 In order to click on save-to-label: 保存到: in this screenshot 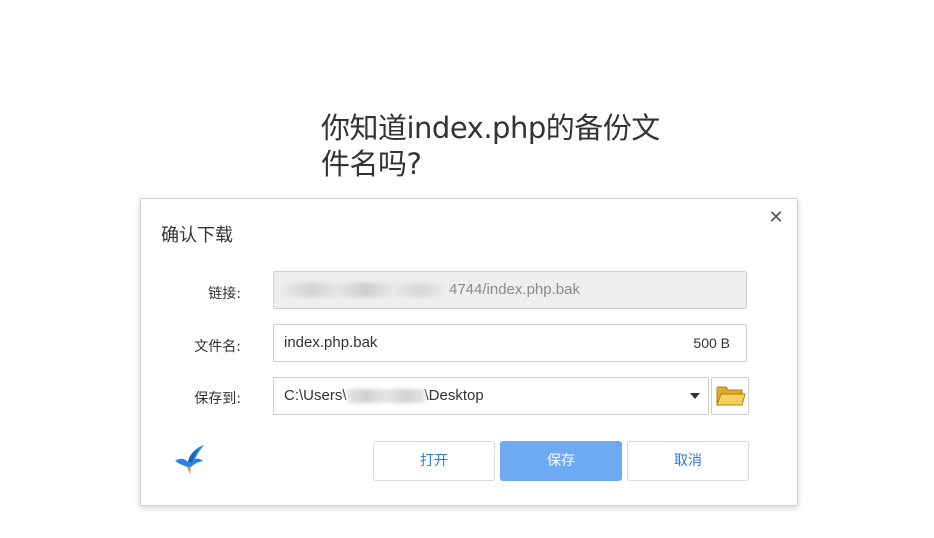, I will do `click(217, 399)`.